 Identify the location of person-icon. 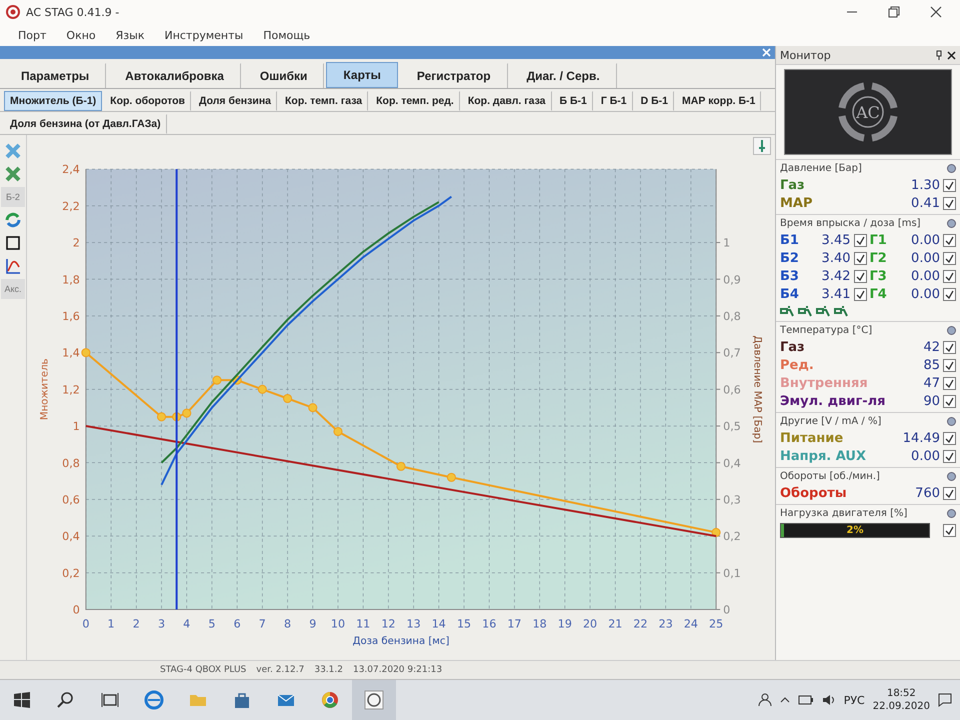
(765, 700).